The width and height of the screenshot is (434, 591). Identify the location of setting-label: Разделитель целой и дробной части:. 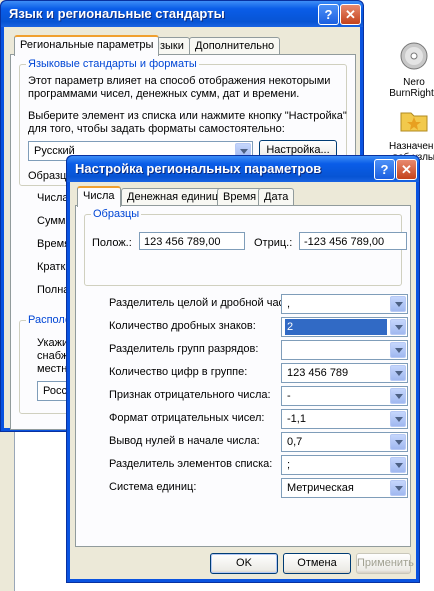
(204, 303).